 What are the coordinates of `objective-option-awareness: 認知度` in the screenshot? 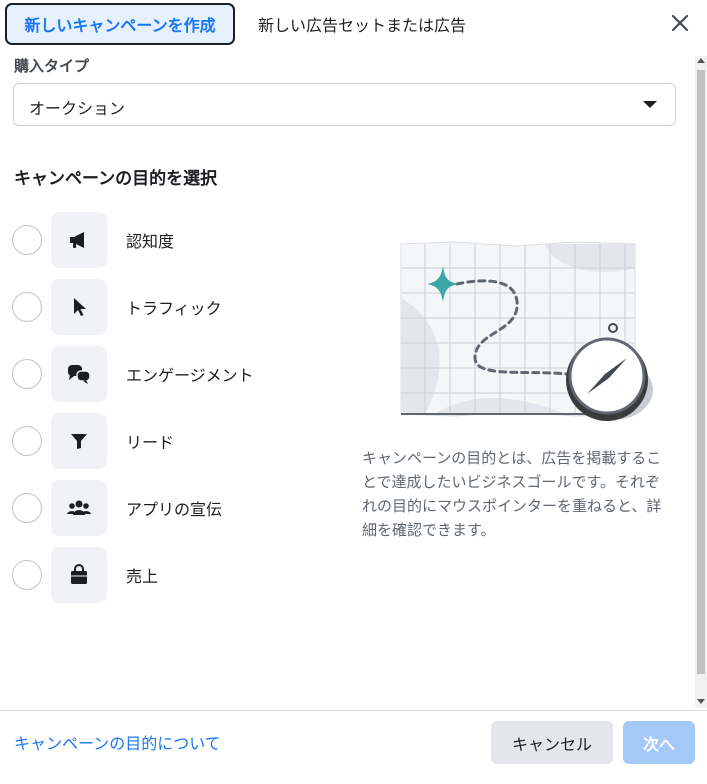 It's located at (172, 240).